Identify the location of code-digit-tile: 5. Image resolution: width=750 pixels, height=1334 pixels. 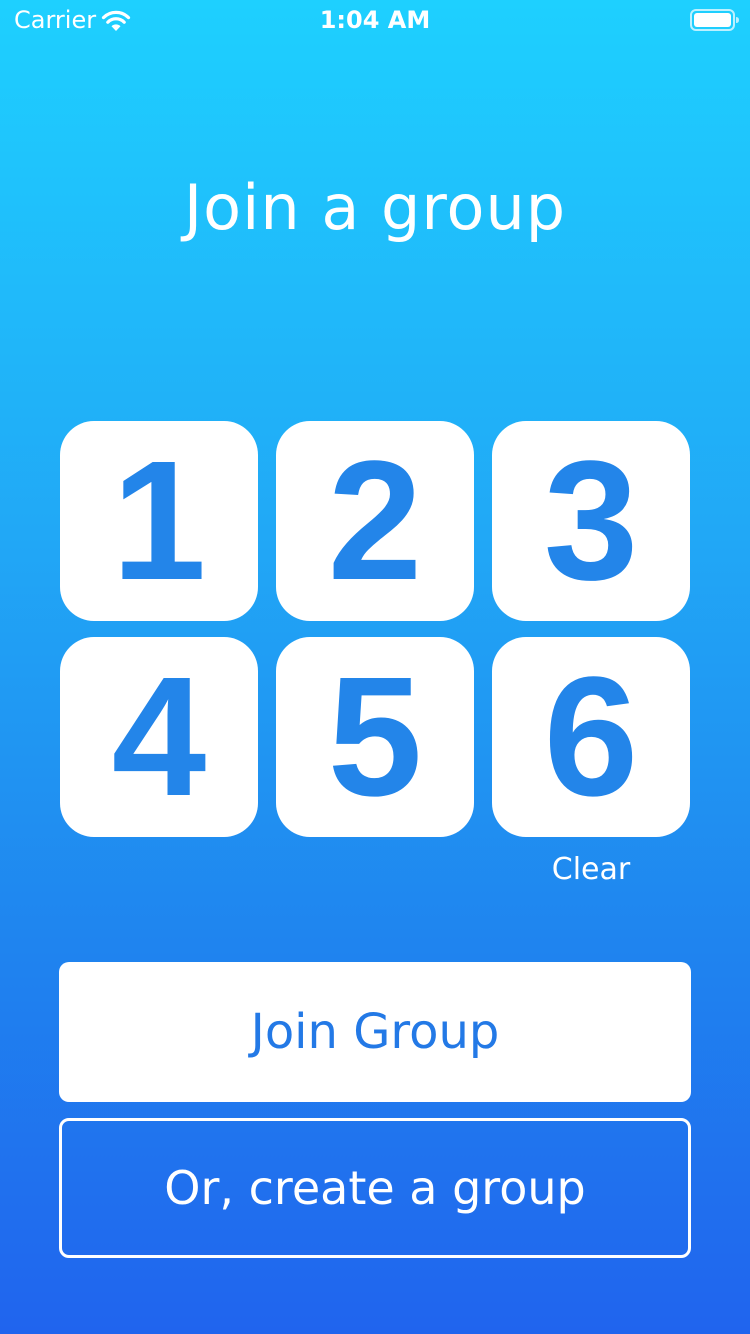
(375, 737).